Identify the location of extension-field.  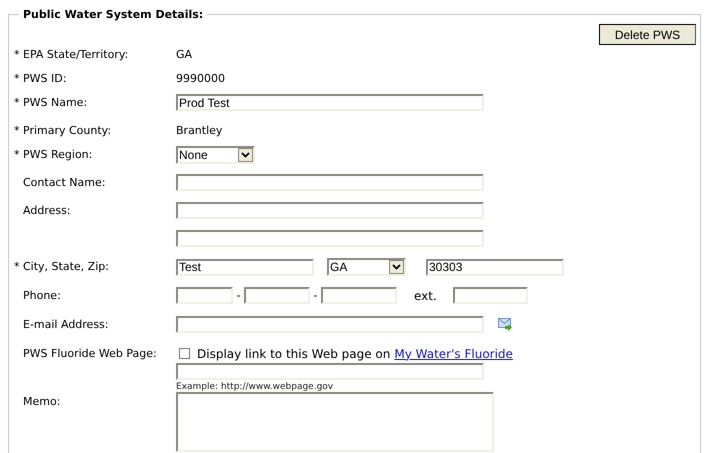
(490, 295).